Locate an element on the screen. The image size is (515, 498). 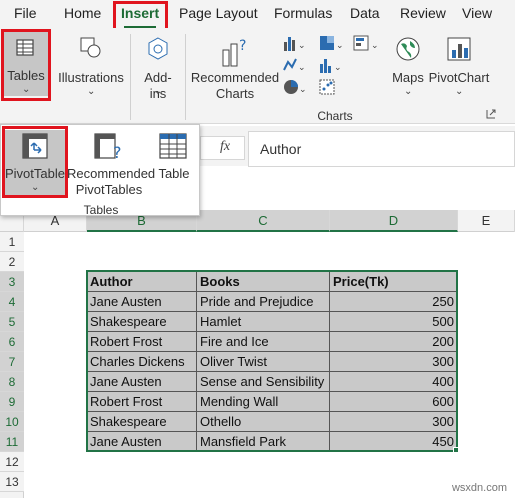
row-header: 2 is located at coordinates (12, 262).